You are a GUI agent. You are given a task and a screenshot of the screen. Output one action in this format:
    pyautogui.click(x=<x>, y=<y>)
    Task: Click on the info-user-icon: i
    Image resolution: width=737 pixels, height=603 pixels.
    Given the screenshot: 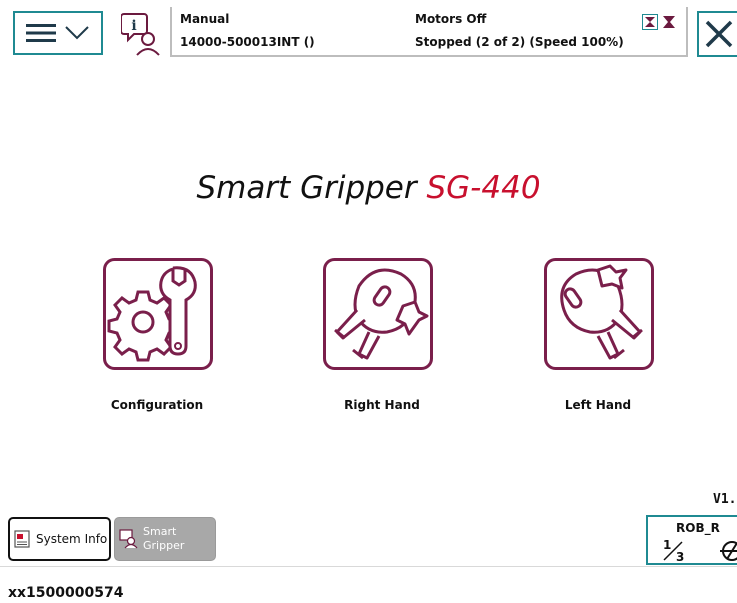 What is the action you would take?
    pyautogui.click(x=140, y=34)
    